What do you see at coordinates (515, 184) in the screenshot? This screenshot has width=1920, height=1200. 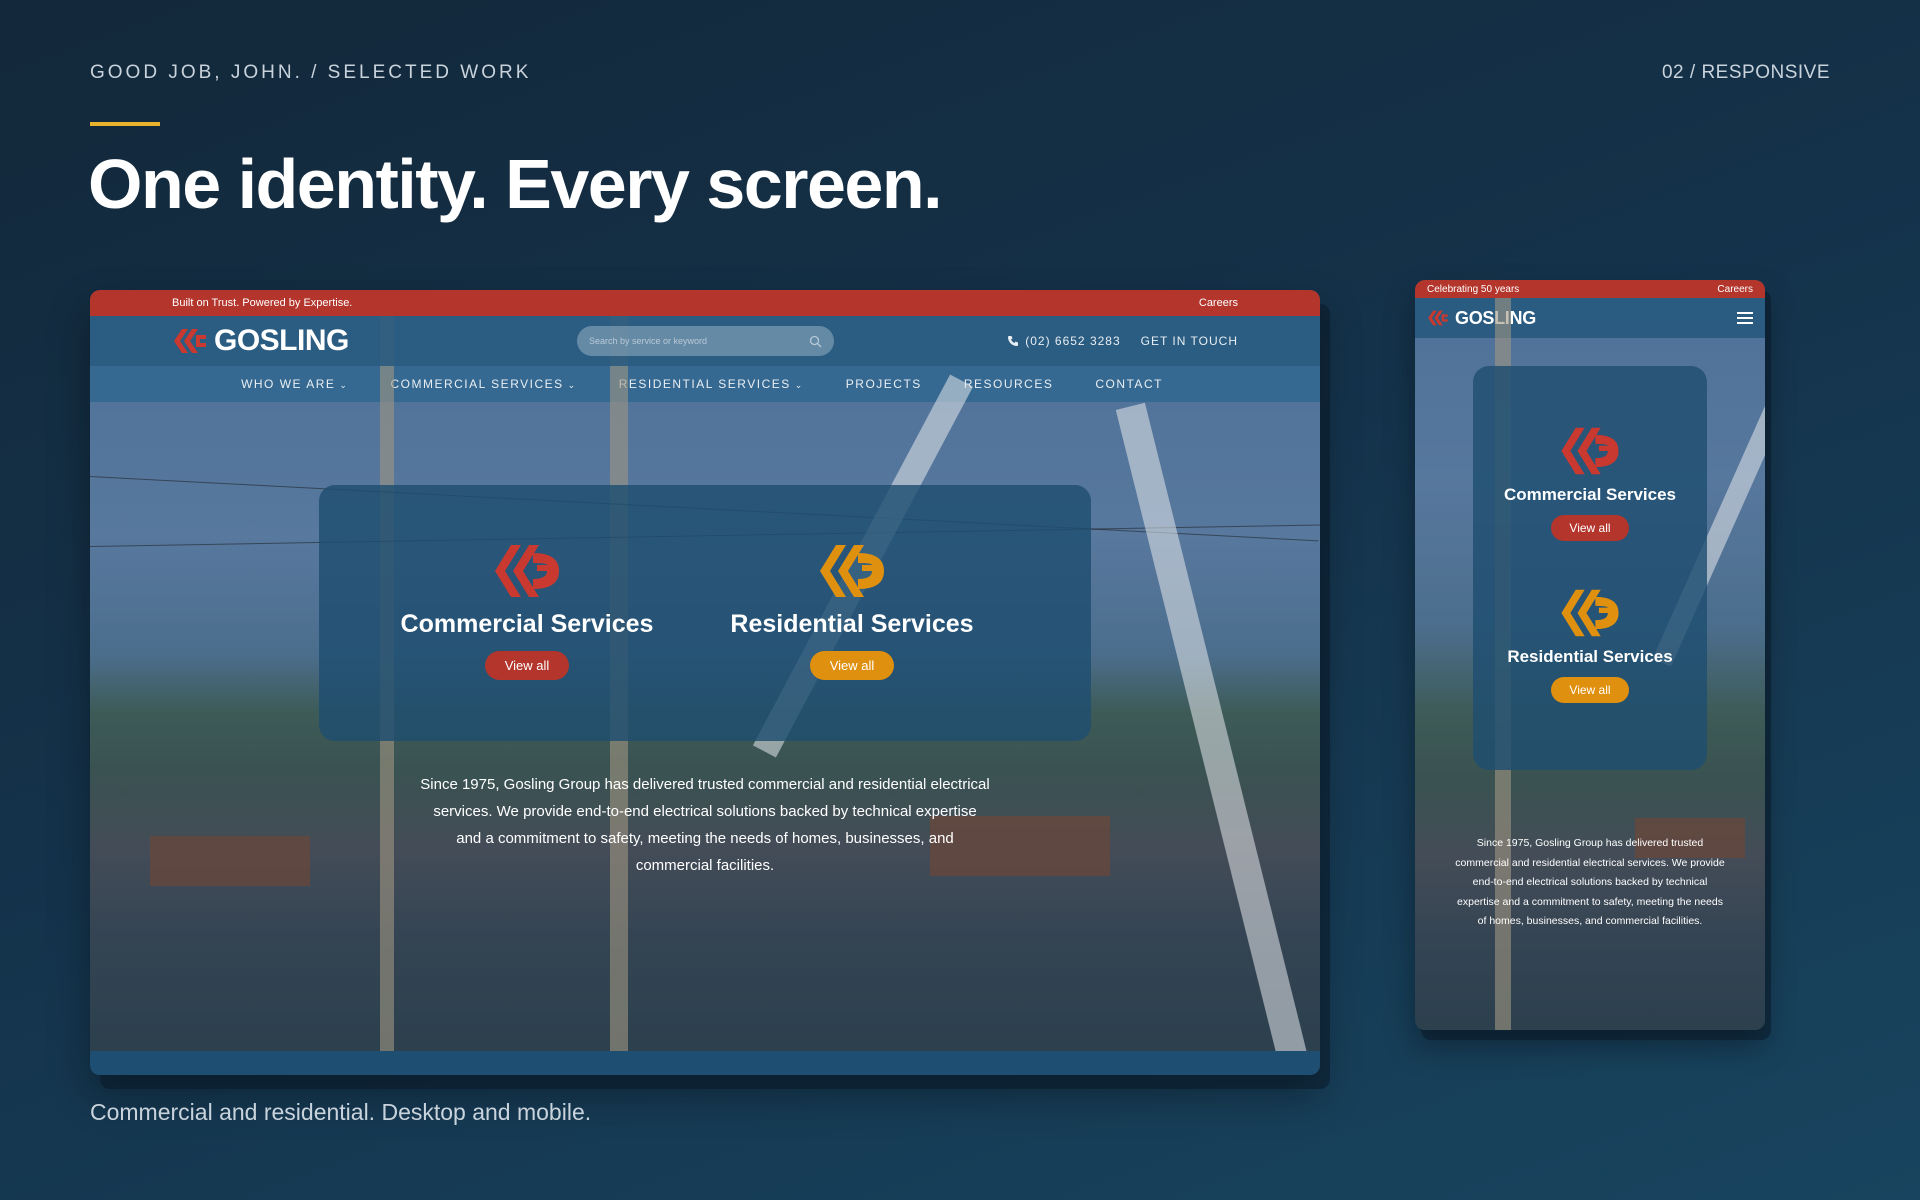 I see `slide-headline: One identity. Every screen.` at bounding box center [515, 184].